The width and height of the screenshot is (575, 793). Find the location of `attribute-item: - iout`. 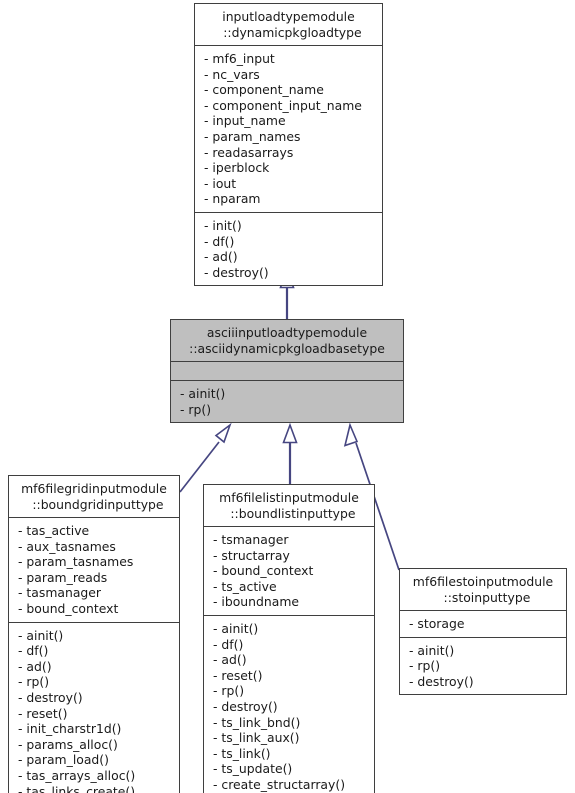

attribute-item: - iout is located at coordinates (220, 183).